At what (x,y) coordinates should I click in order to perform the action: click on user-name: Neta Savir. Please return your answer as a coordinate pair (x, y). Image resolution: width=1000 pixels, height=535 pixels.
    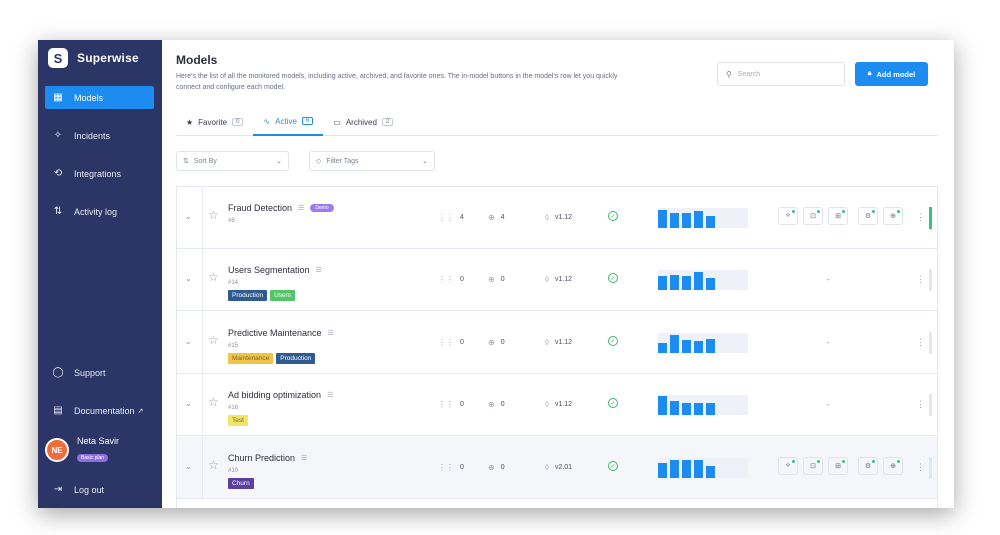
    Looking at the image, I should click on (98, 441).